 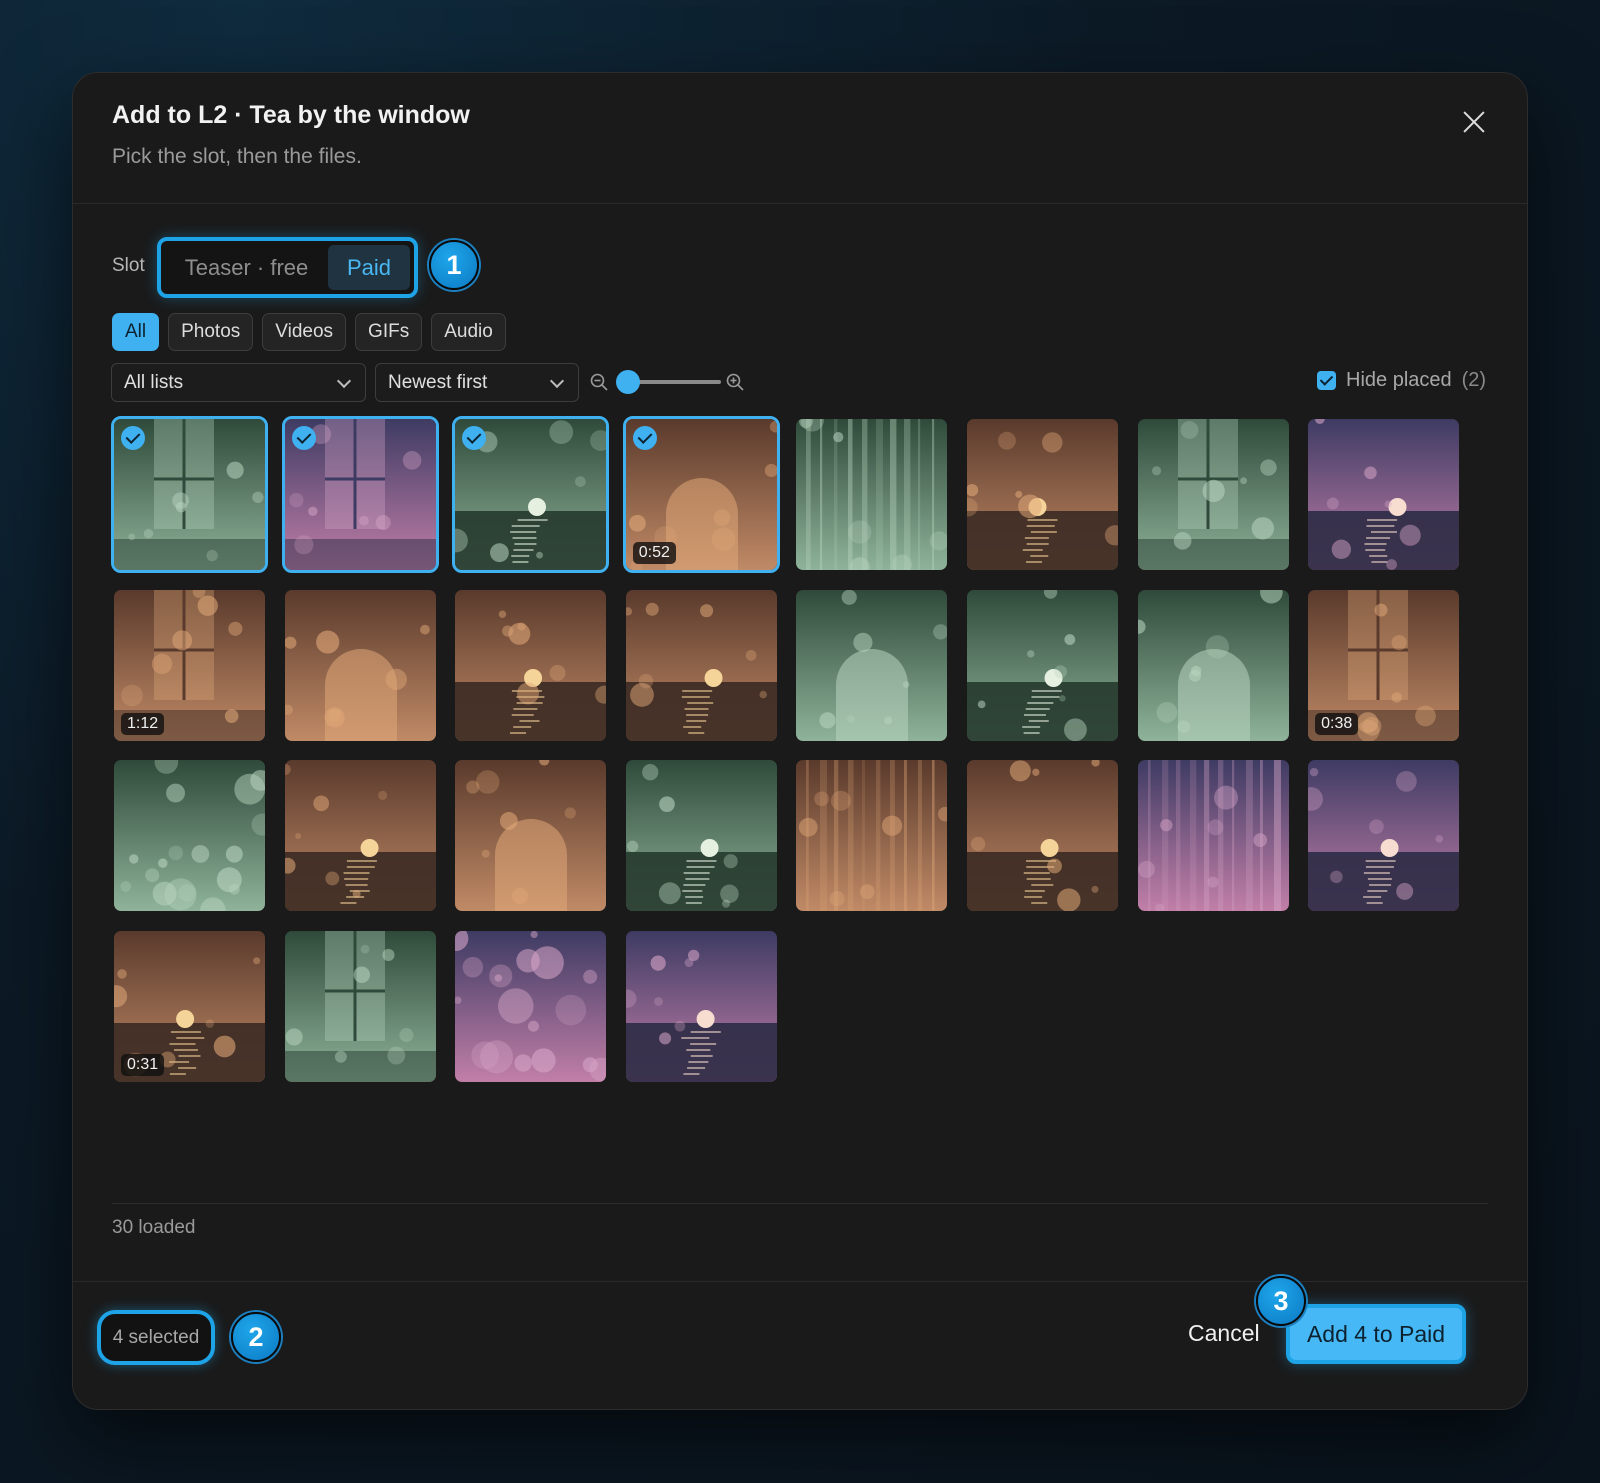 What do you see at coordinates (676, 382) in the screenshot?
I see `zoom-slider-track` at bounding box center [676, 382].